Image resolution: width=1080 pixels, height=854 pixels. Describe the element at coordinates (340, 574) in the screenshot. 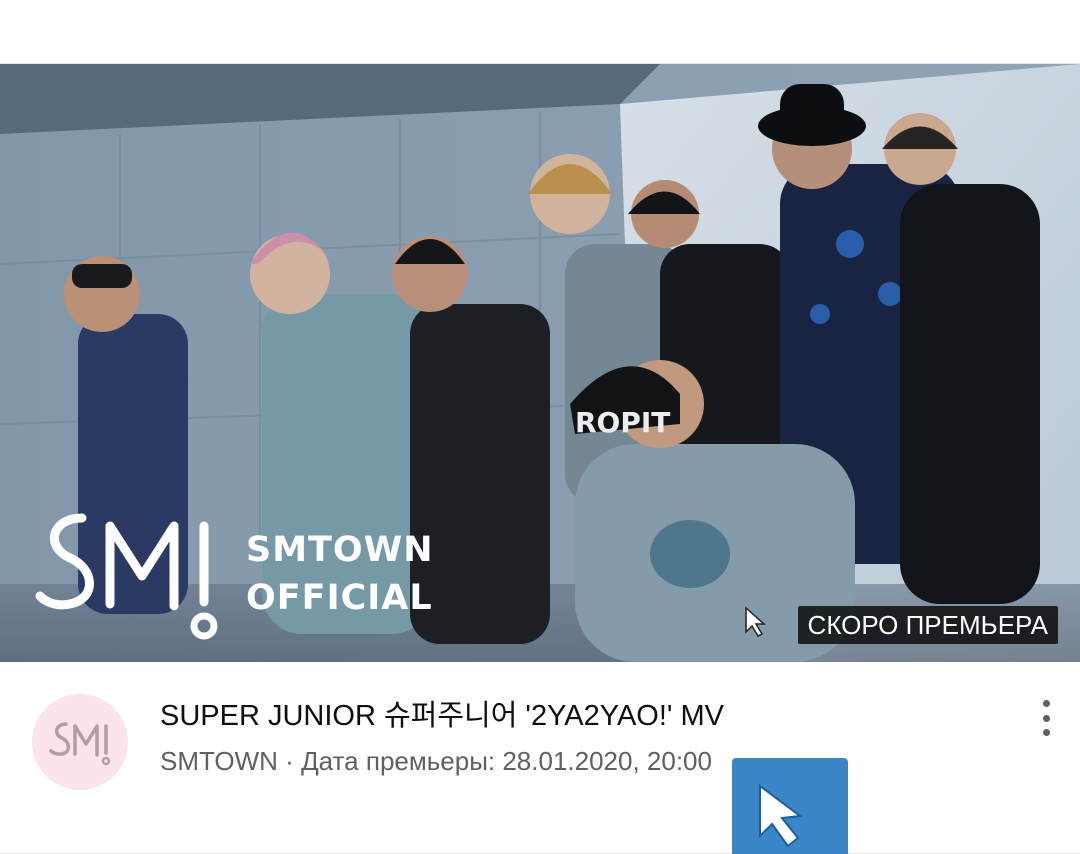

I see `smtown-official-text: SMTOWN OFFICIAL` at that location.